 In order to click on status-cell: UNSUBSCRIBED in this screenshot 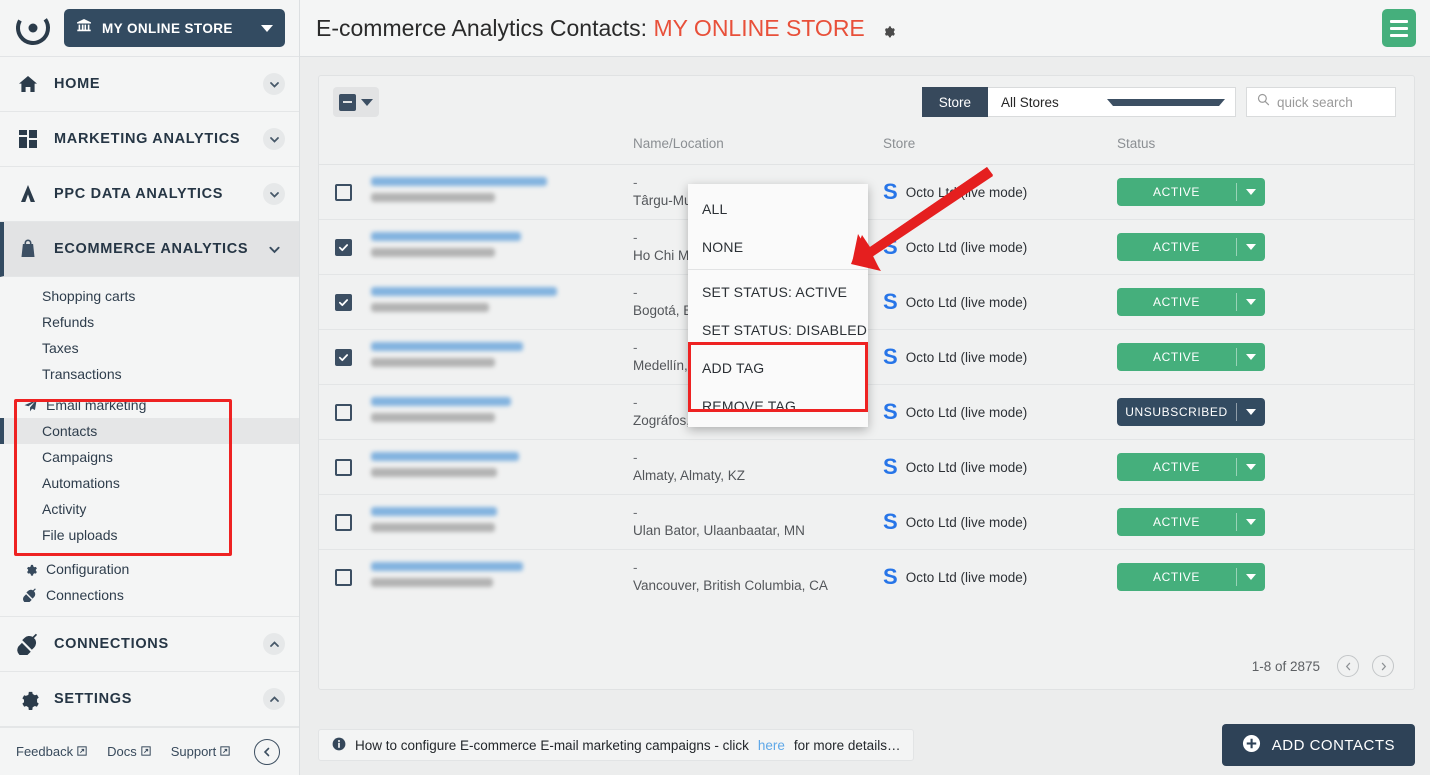, I will do `click(1265, 412)`.